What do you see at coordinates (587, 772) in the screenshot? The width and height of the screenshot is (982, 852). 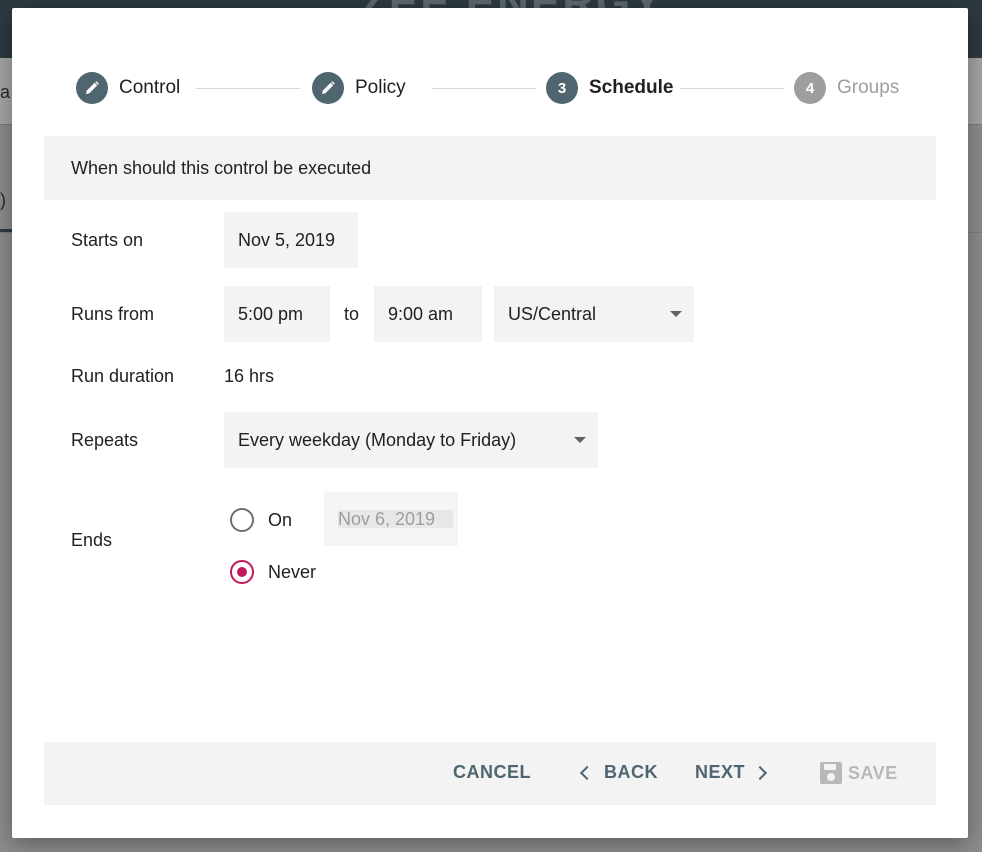 I see `chevron-left-icon` at bounding box center [587, 772].